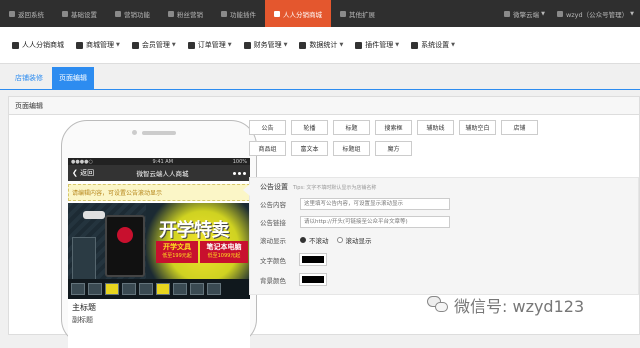 The image size is (640, 348). What do you see at coordinates (177, 252) in the screenshot?
I see `banner-card-stationery: 开学文具 低至199元起` at bounding box center [177, 252].